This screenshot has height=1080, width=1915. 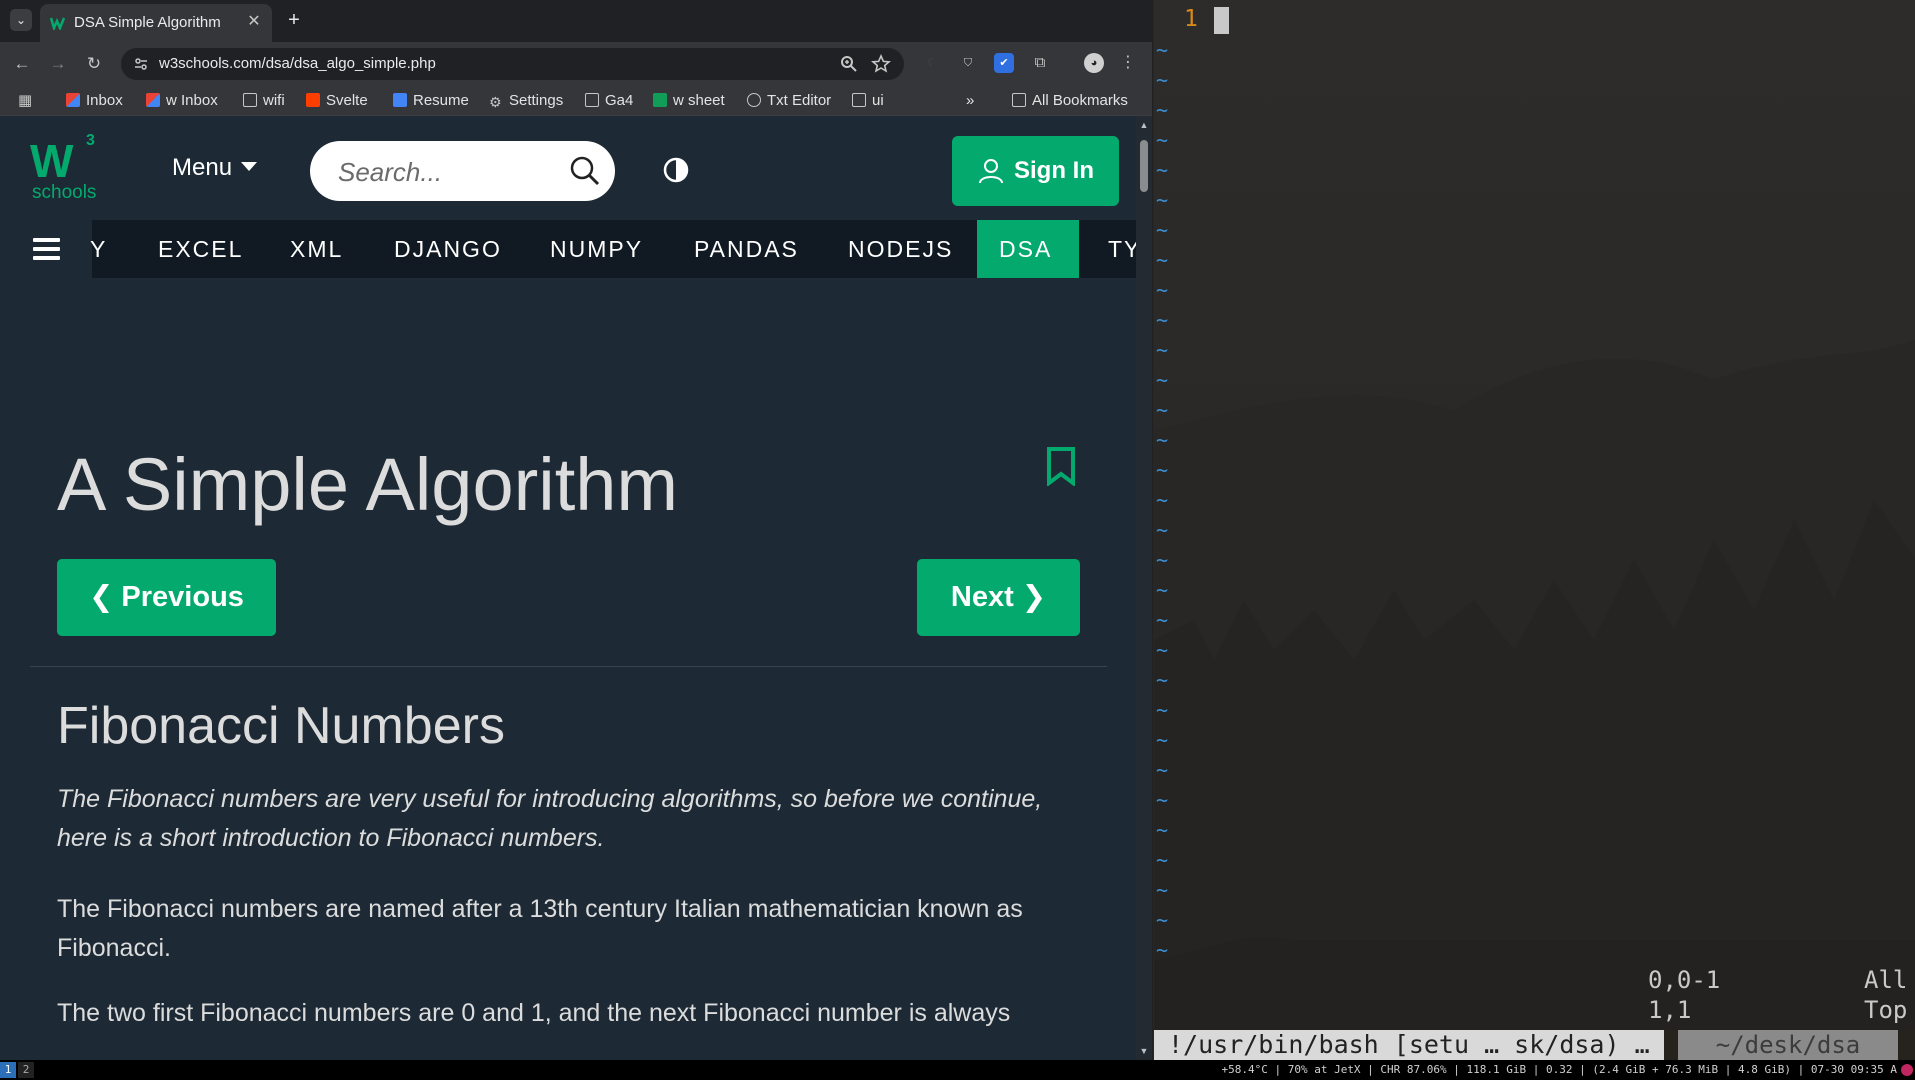 What do you see at coordinates (297, 63) in the screenshot?
I see `url-text: w3schools.com/dsa/dsa_algo_simple.php` at bounding box center [297, 63].